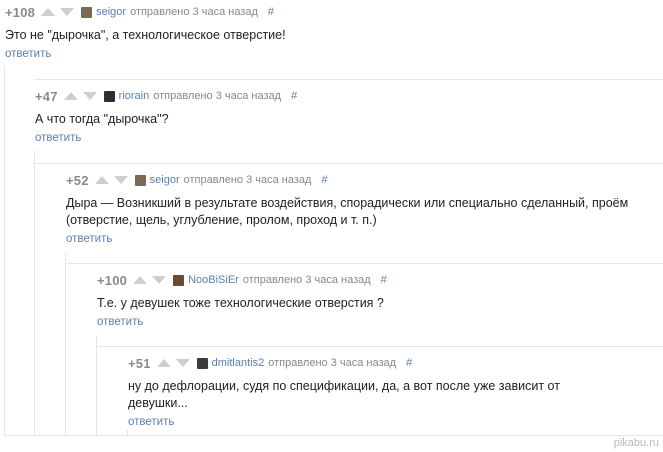 Image resolution: width=663 pixels, height=452 pixels. Describe the element at coordinates (377, 280) in the screenshot. I see `comment-header: +100 NooBiSiEr отправлено 3 часа назад #` at that location.